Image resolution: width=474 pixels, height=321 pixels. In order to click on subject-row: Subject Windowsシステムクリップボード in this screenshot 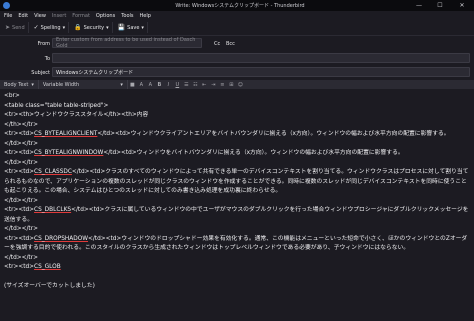, I will do `click(237, 72)`.